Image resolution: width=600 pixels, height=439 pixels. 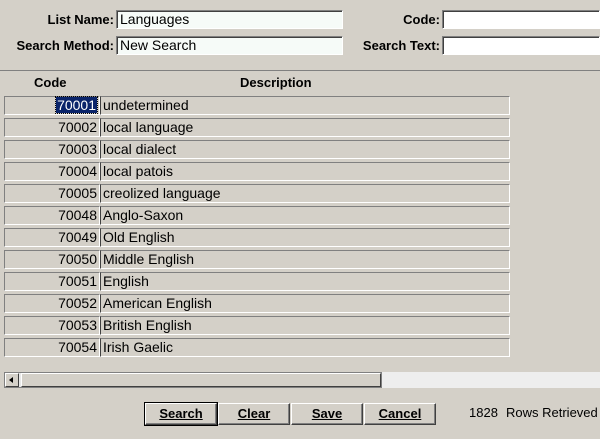 What do you see at coordinates (229, 45) in the screenshot?
I see `search-method-field: New Search` at bounding box center [229, 45].